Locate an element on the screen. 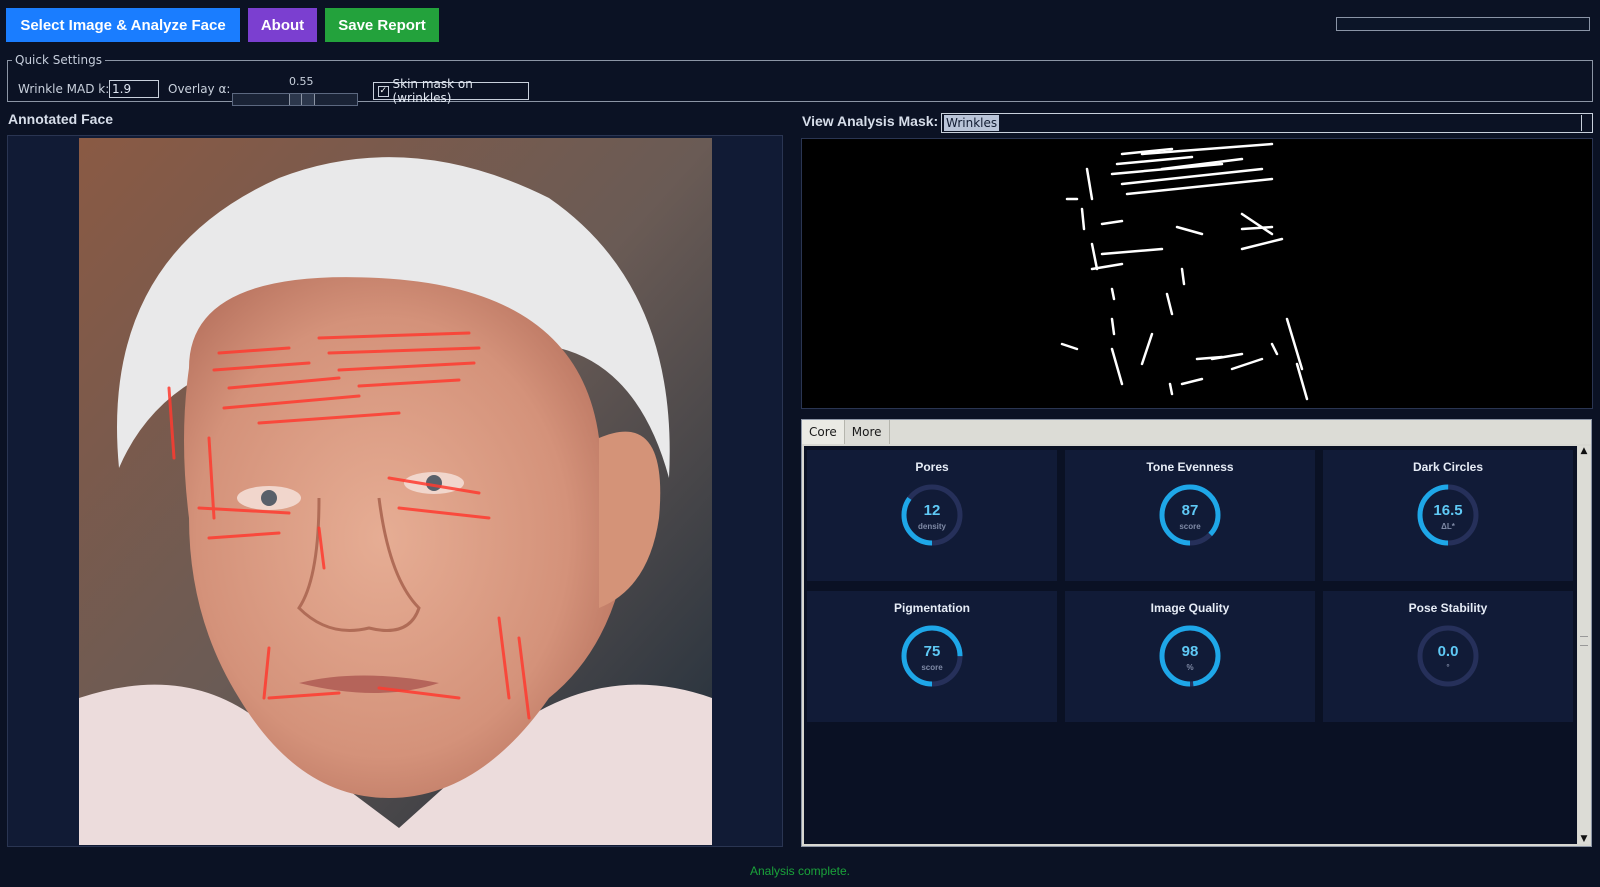  checkbox-check-icon: ✓ is located at coordinates (383, 91).